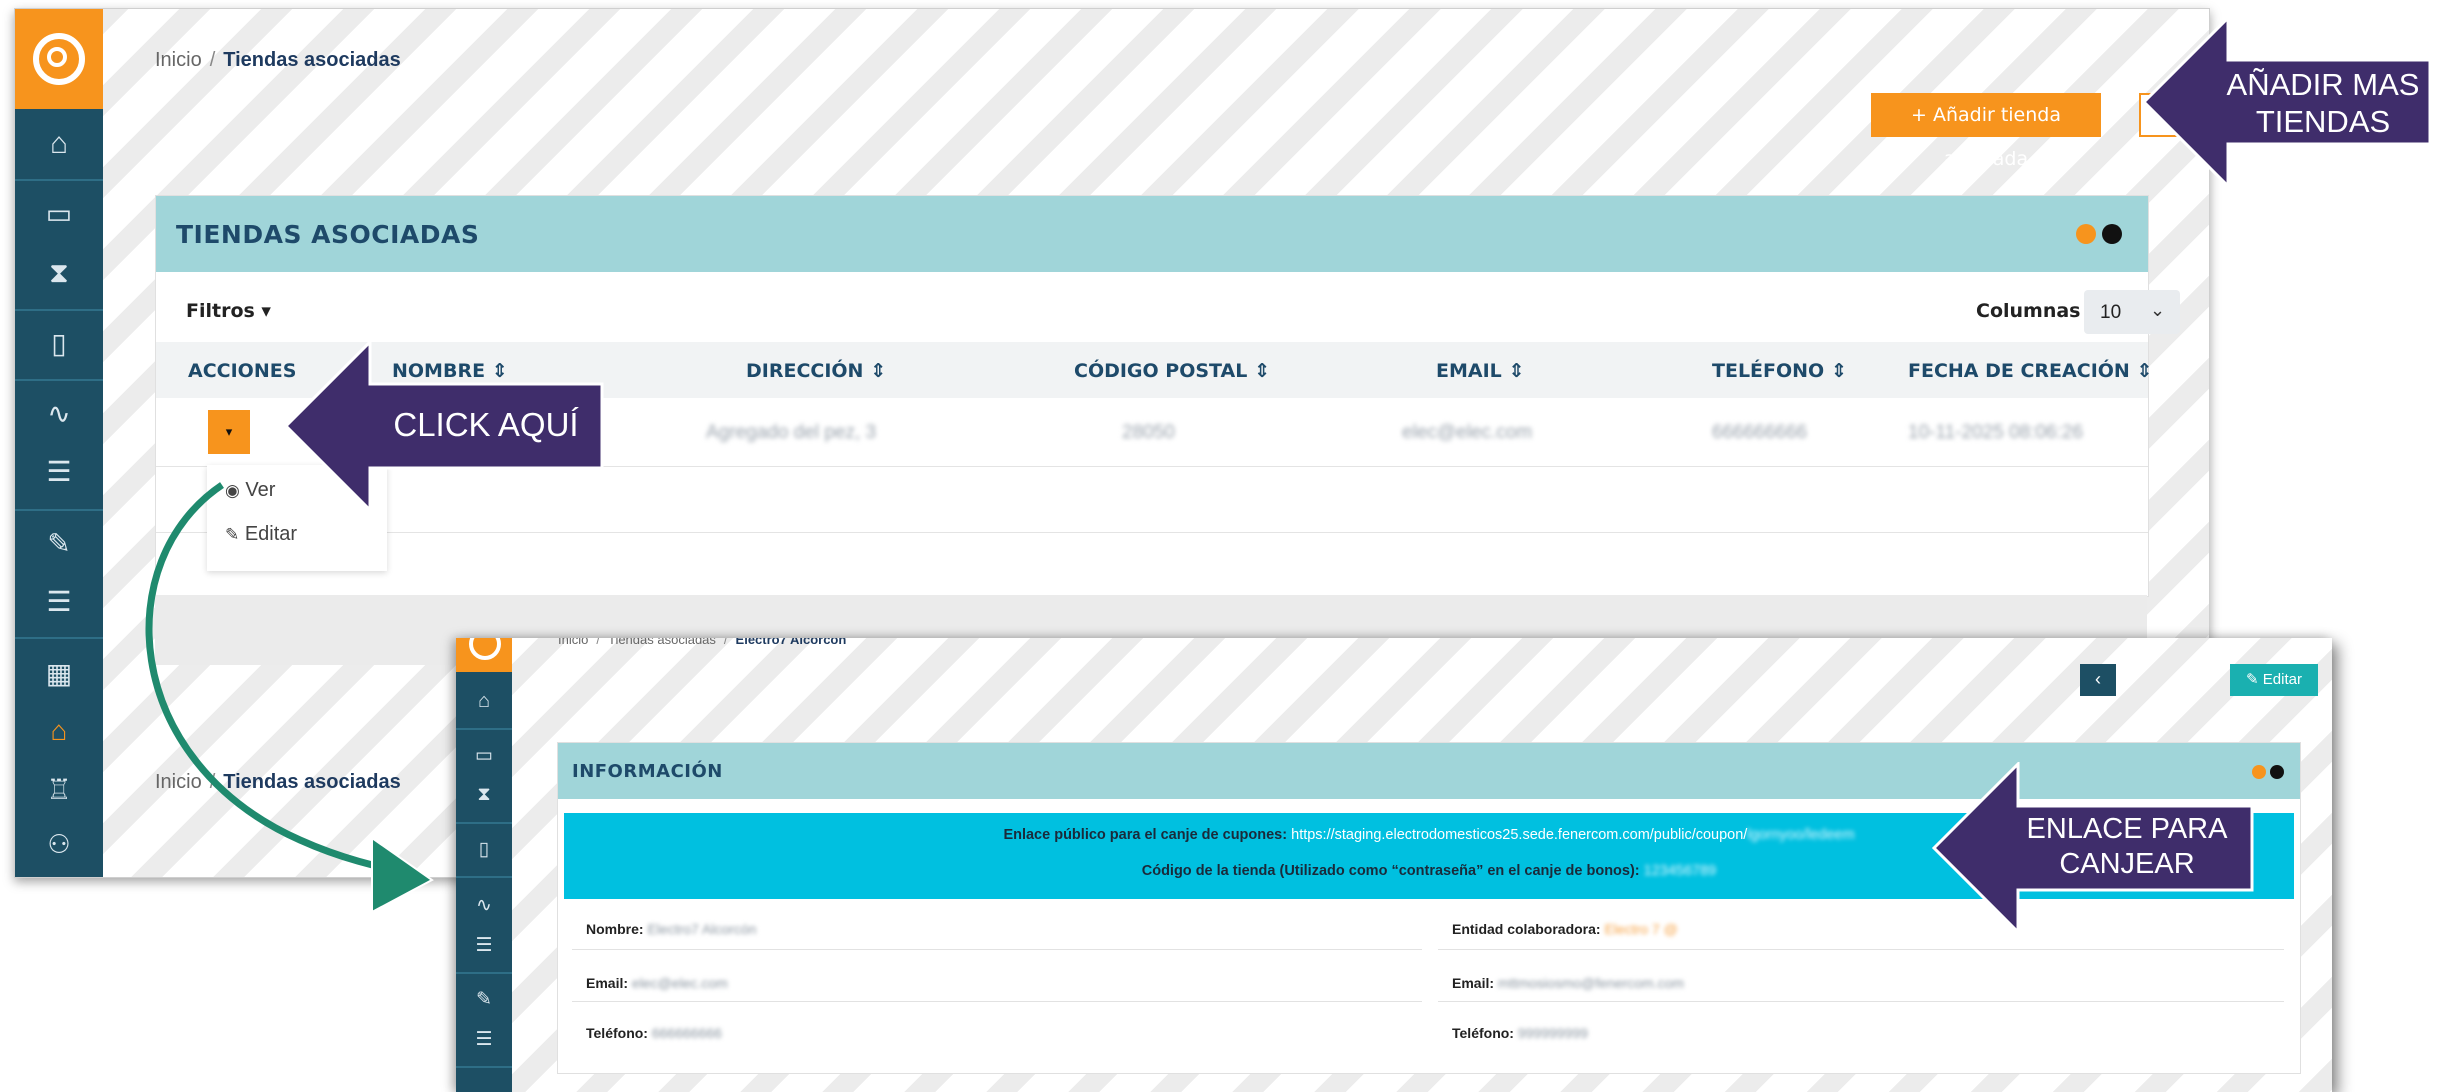 This screenshot has height=1092, width=2443. What do you see at coordinates (1152, 532) in the screenshot?
I see `panel-footer` at bounding box center [1152, 532].